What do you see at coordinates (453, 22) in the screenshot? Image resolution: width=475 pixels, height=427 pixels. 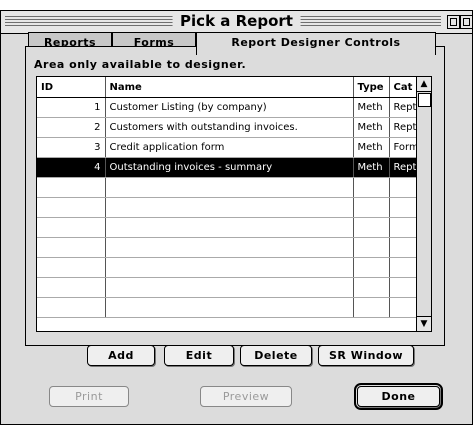 I see `zoom-box-icon` at bounding box center [453, 22].